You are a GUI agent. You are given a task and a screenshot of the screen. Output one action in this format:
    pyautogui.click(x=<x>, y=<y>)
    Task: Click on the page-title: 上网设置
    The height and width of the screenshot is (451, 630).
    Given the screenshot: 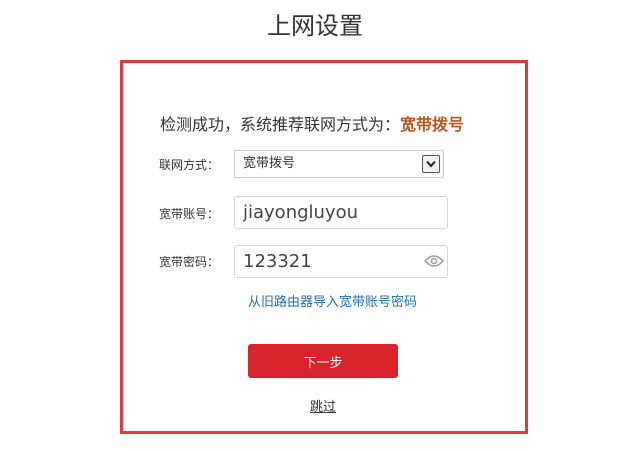 What is the action you would take?
    pyautogui.click(x=315, y=26)
    